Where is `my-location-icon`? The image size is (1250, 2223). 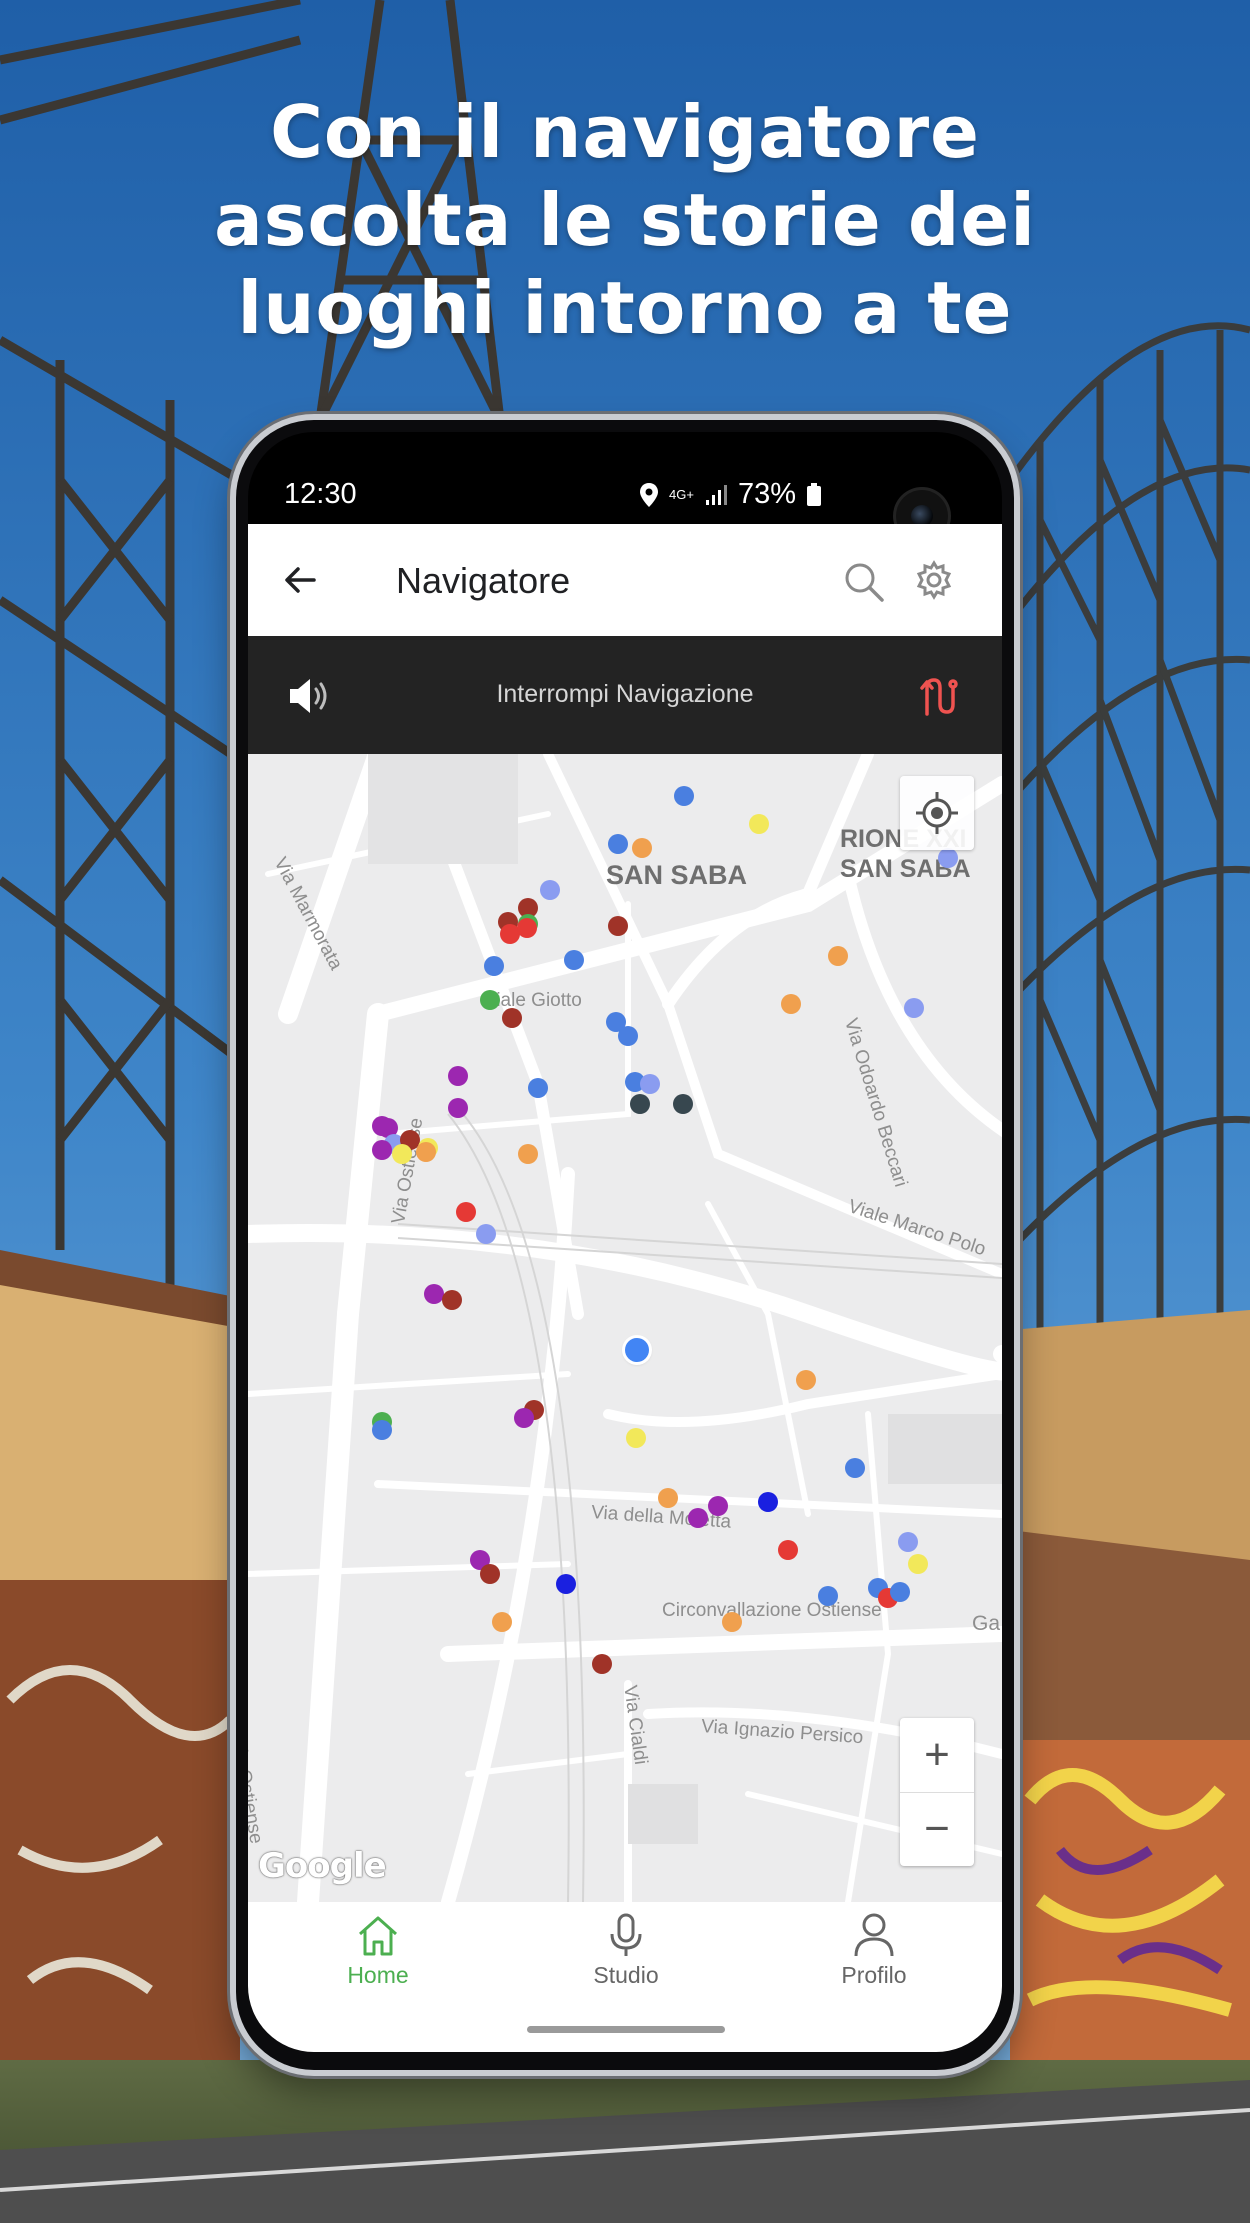 my-location-icon is located at coordinates (937, 813).